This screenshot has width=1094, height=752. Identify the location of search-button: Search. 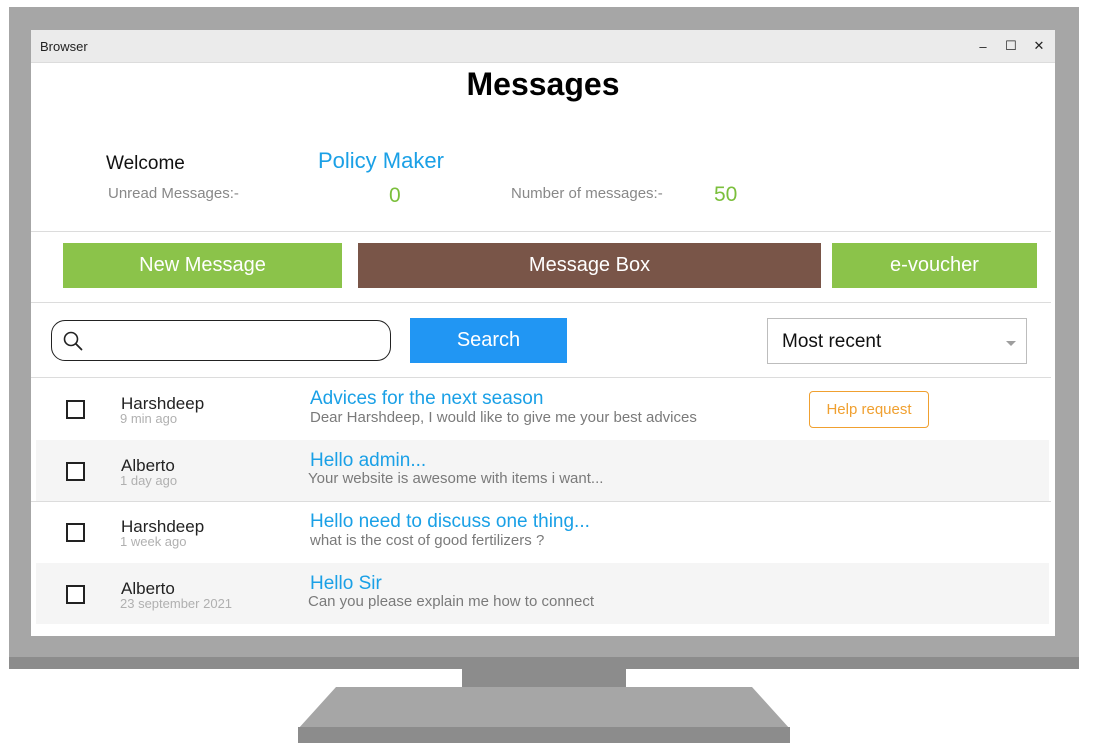
(488, 340).